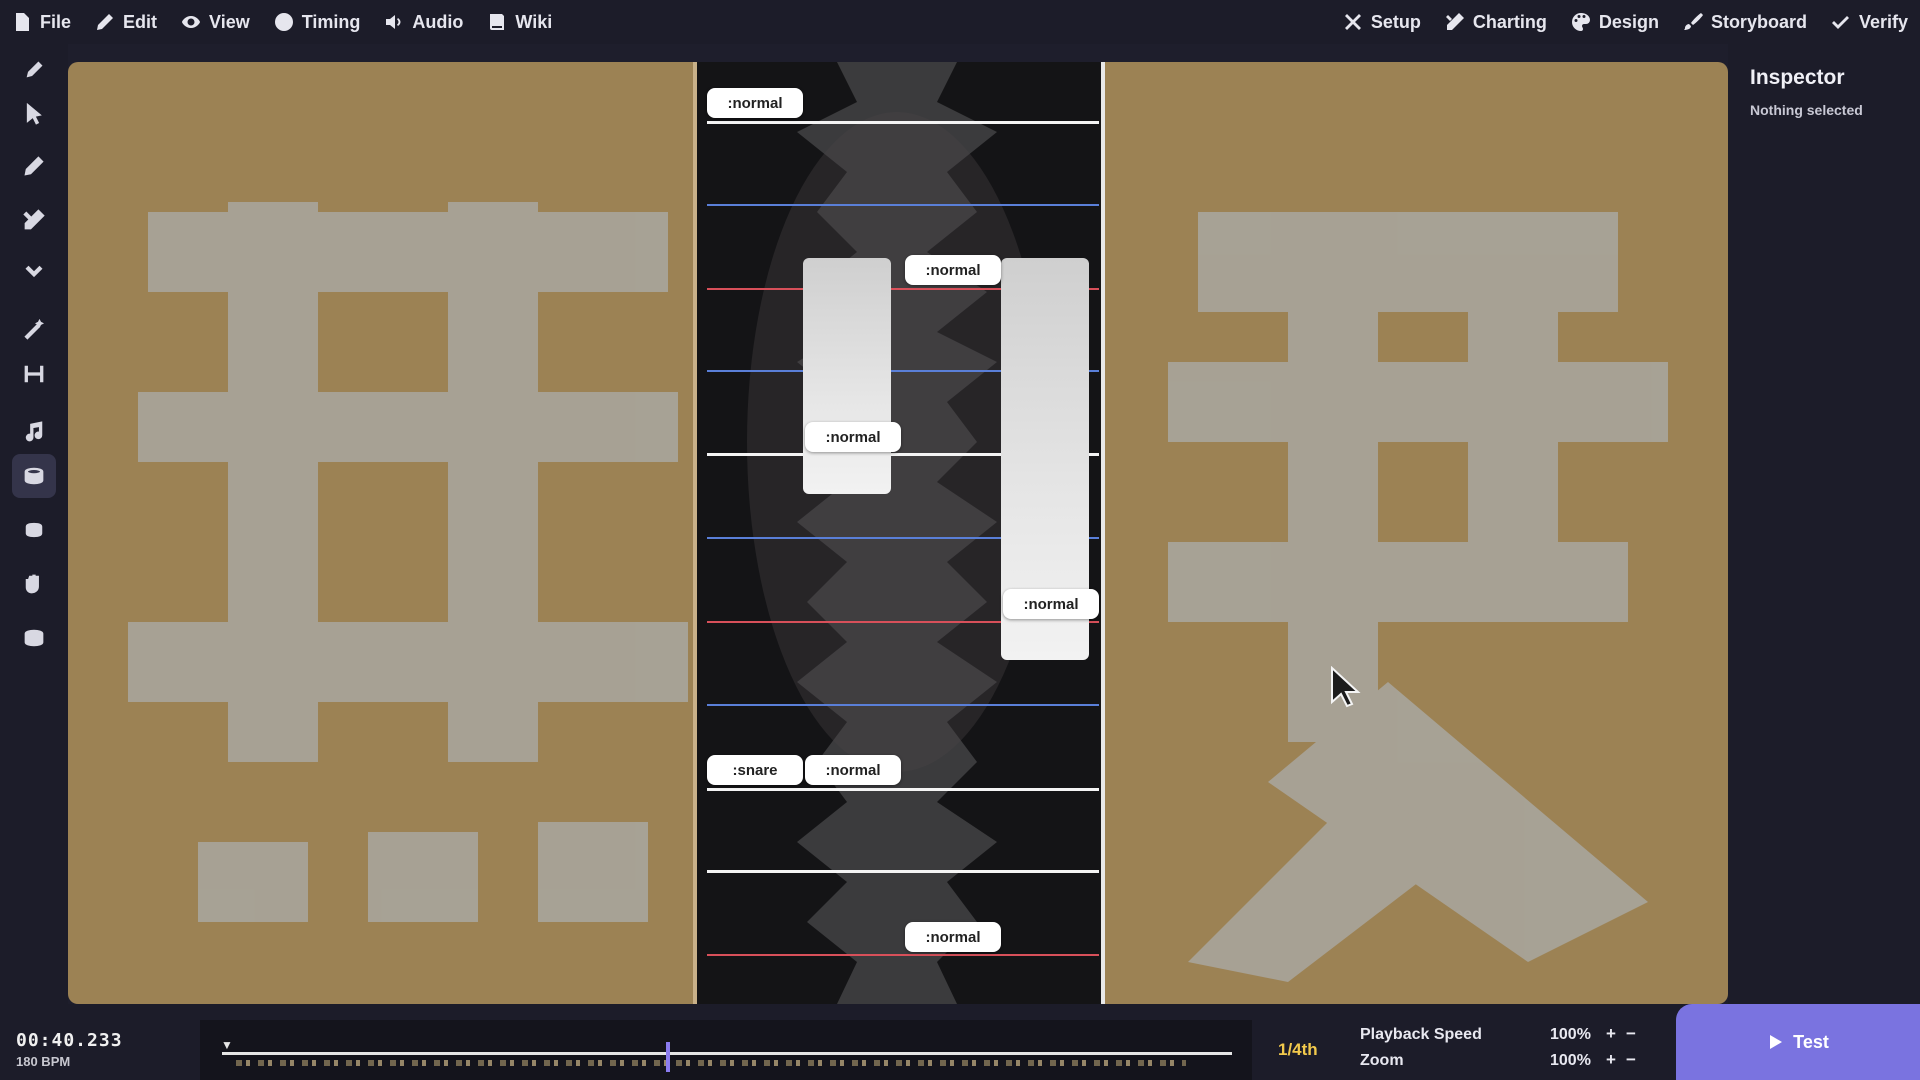 The image size is (1920, 1080). Describe the element at coordinates (1611, 1034) in the screenshot. I see `playback-speed-increase-button: +` at that location.